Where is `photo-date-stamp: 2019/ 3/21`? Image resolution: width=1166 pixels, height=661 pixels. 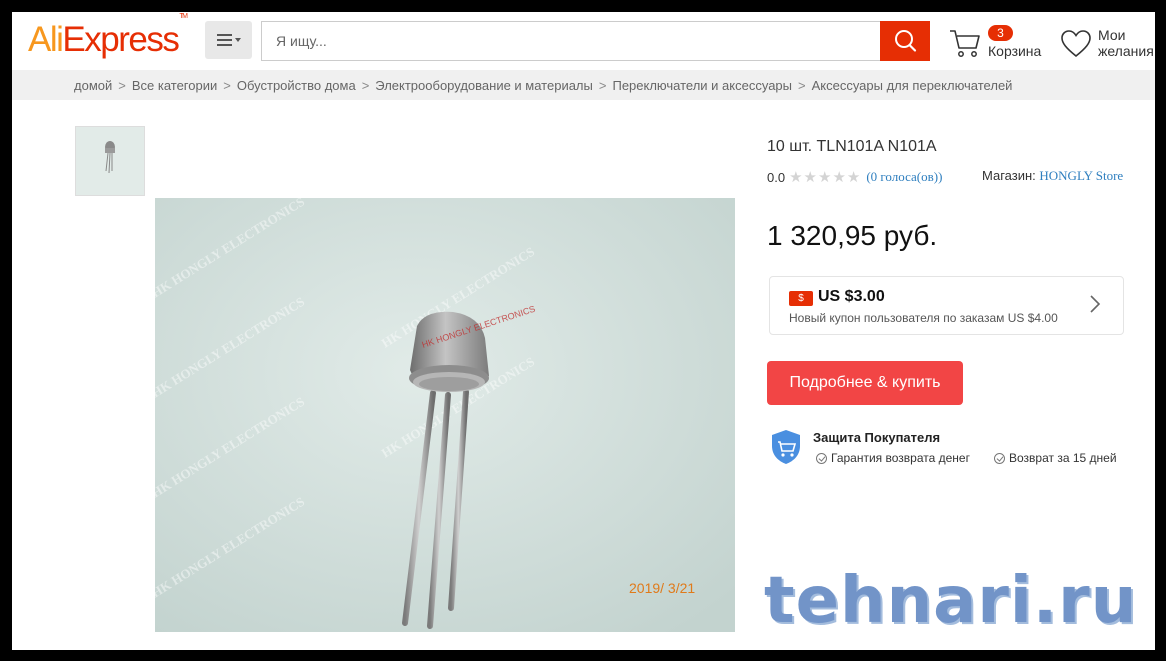 photo-date-stamp: 2019/ 3/21 is located at coordinates (662, 588).